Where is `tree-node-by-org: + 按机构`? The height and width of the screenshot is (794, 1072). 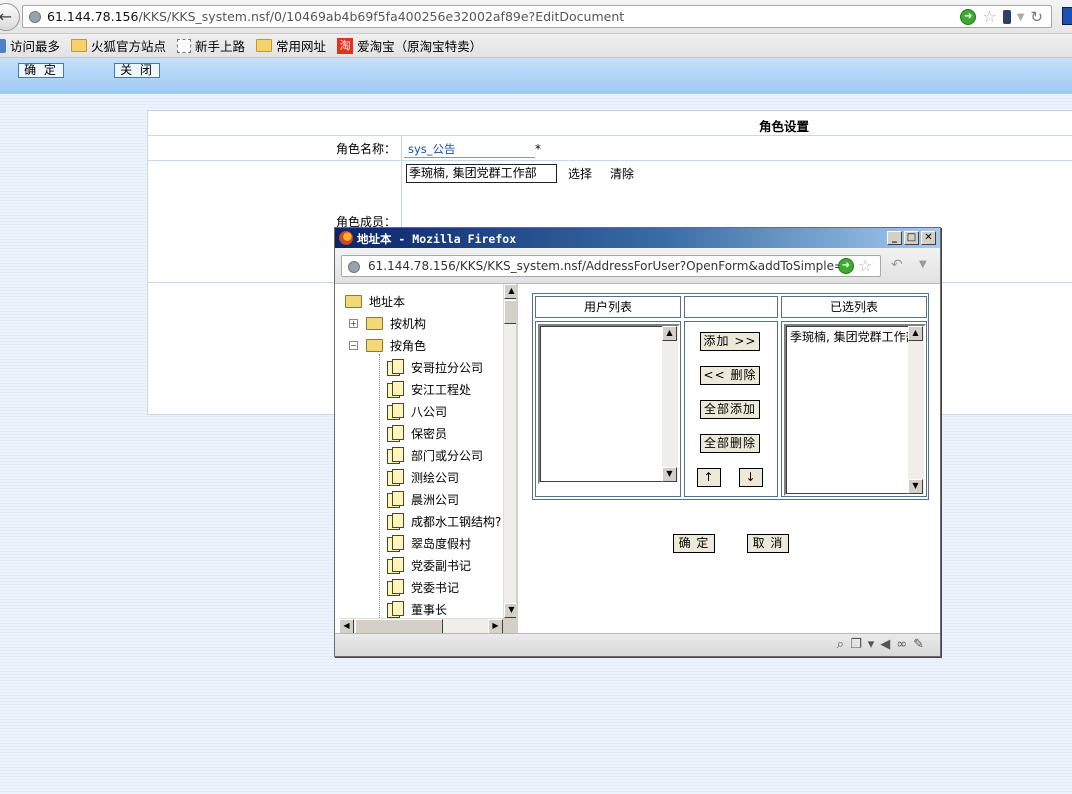
tree-node-by-org: + 按机构 is located at coordinates (387, 323).